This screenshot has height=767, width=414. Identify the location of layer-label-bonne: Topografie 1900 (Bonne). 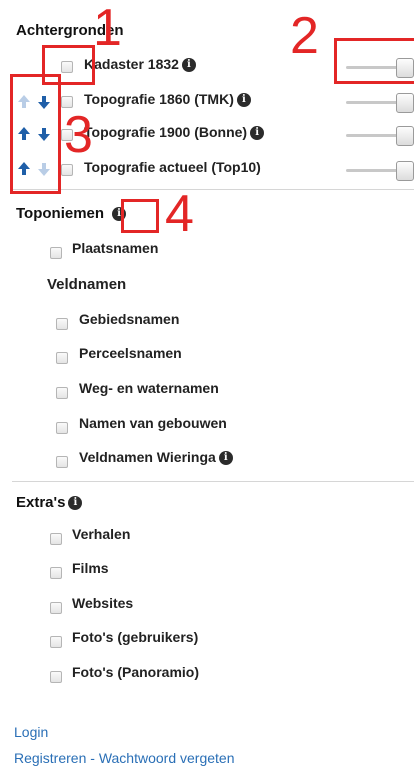
(166, 132).